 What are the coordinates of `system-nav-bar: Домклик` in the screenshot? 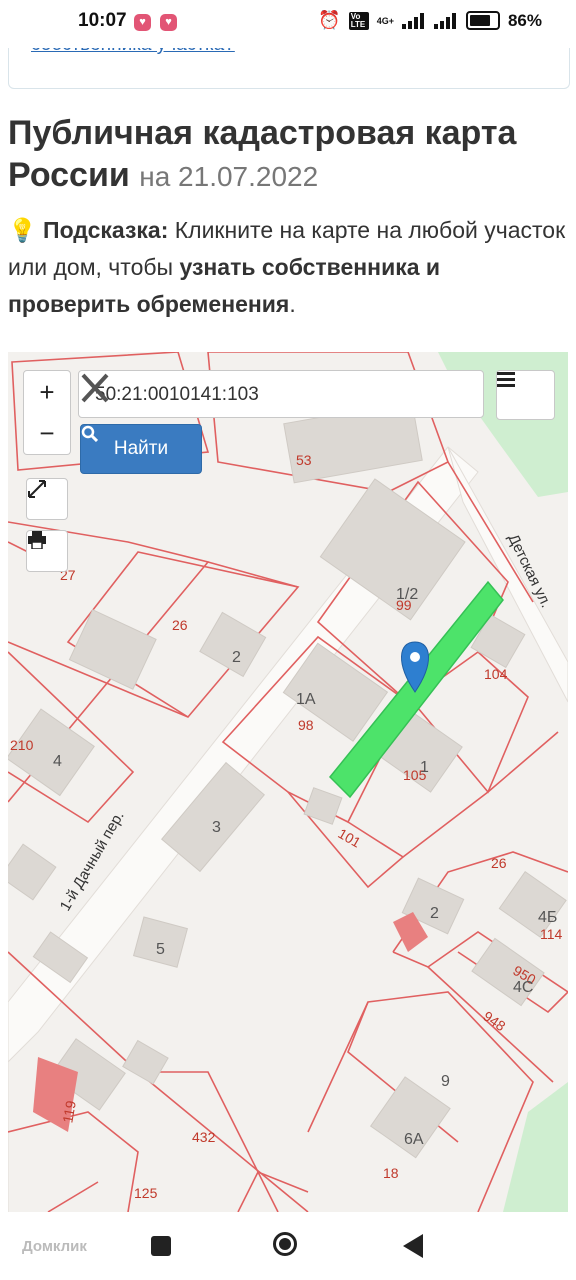 It's located at (288, 1246).